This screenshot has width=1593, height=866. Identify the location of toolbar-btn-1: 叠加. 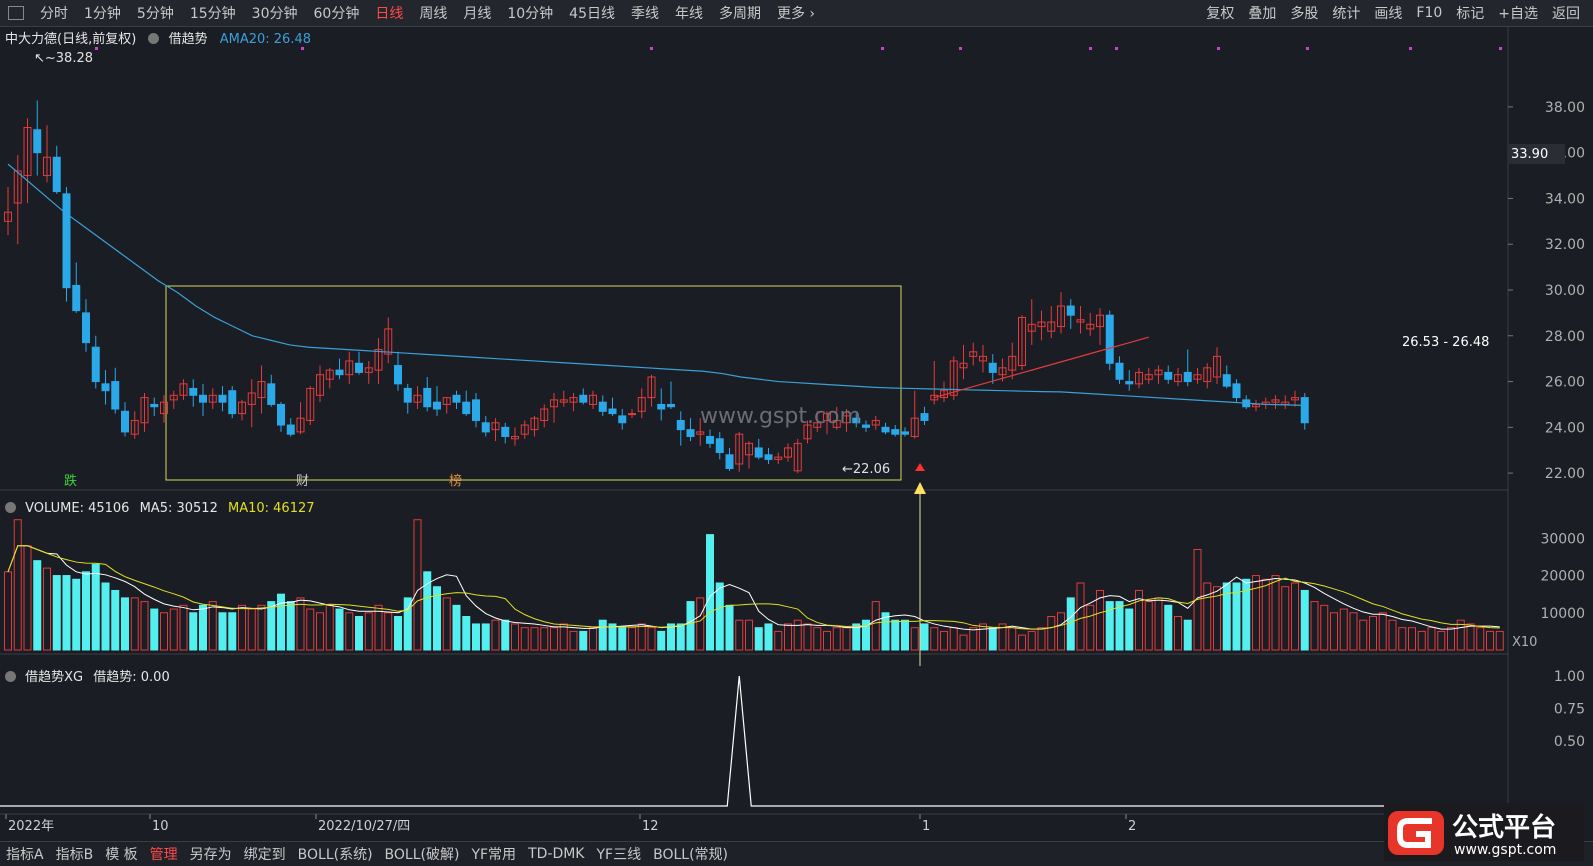
(1262, 13).